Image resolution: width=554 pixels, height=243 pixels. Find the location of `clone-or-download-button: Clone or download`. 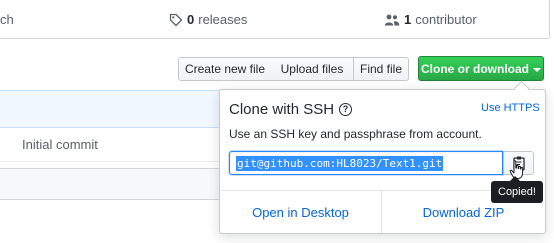

clone-or-download-button: Clone or download is located at coordinates (481, 68).